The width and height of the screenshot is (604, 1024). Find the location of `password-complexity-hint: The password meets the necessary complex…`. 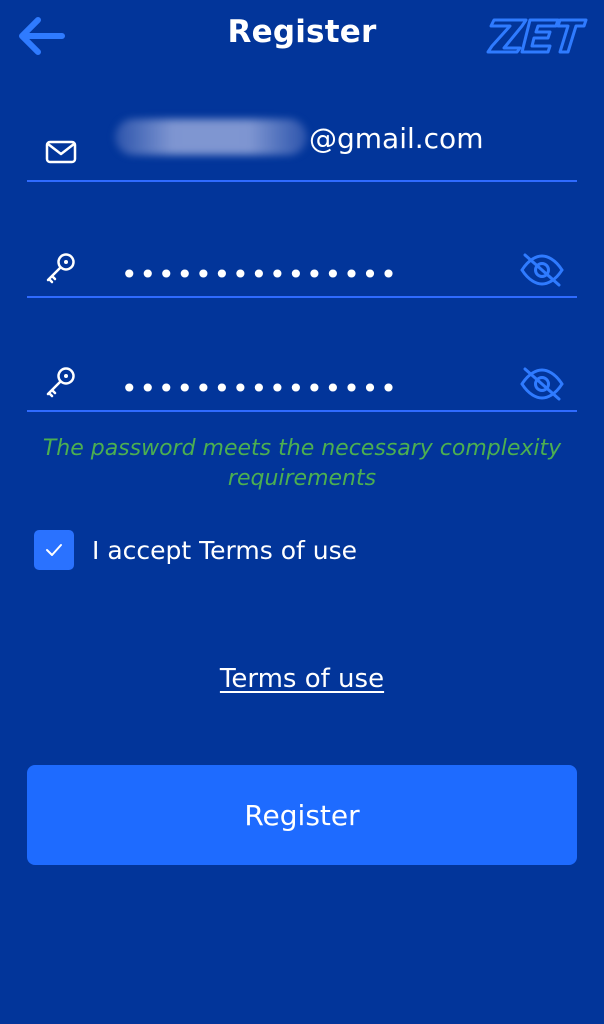

password-complexity-hint: The password meets the necessary complex… is located at coordinates (302, 463).